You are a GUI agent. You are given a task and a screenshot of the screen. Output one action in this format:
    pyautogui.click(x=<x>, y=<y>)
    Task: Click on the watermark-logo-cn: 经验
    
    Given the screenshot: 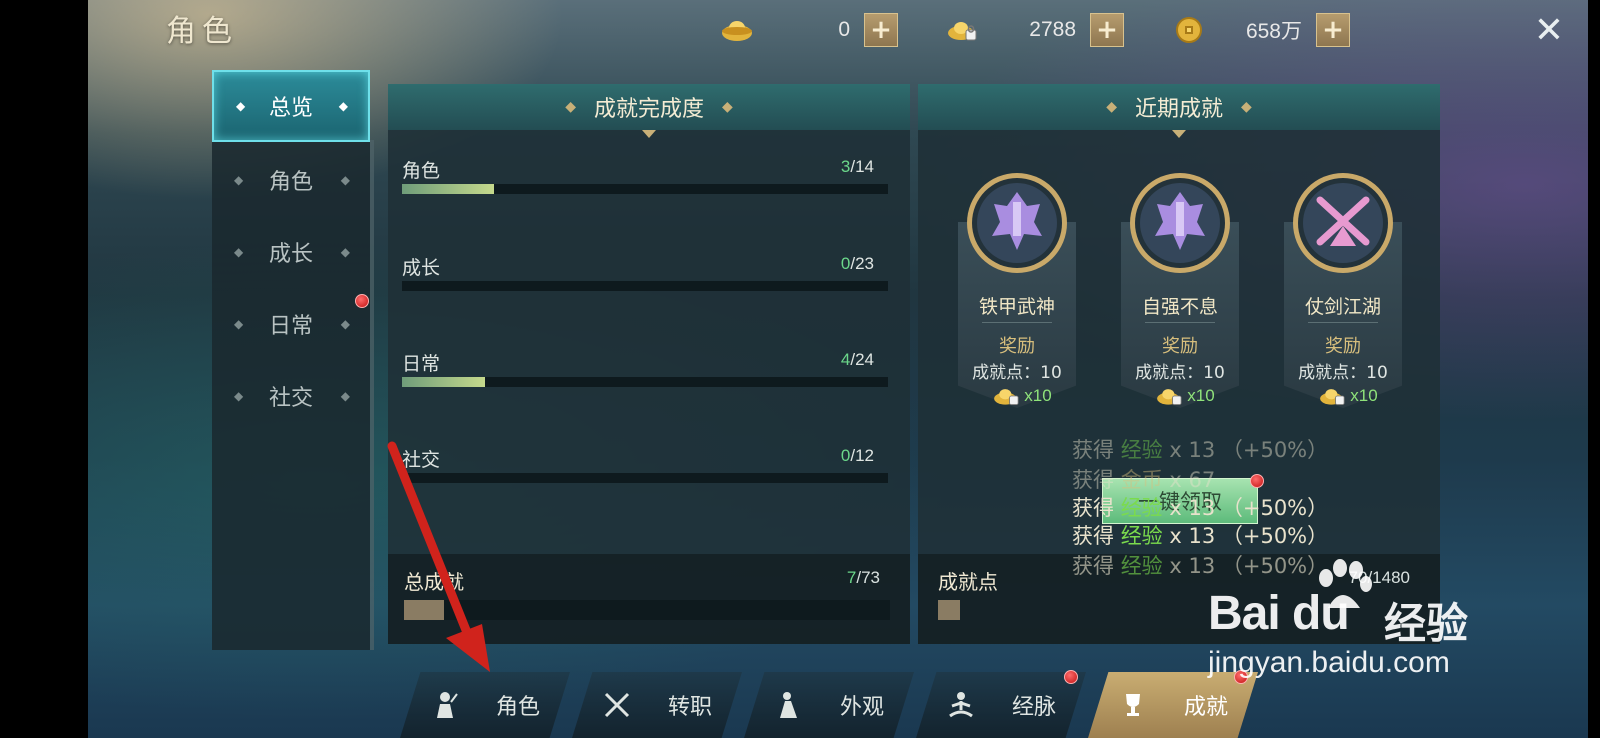 What is the action you would take?
    pyautogui.click(x=1426, y=623)
    